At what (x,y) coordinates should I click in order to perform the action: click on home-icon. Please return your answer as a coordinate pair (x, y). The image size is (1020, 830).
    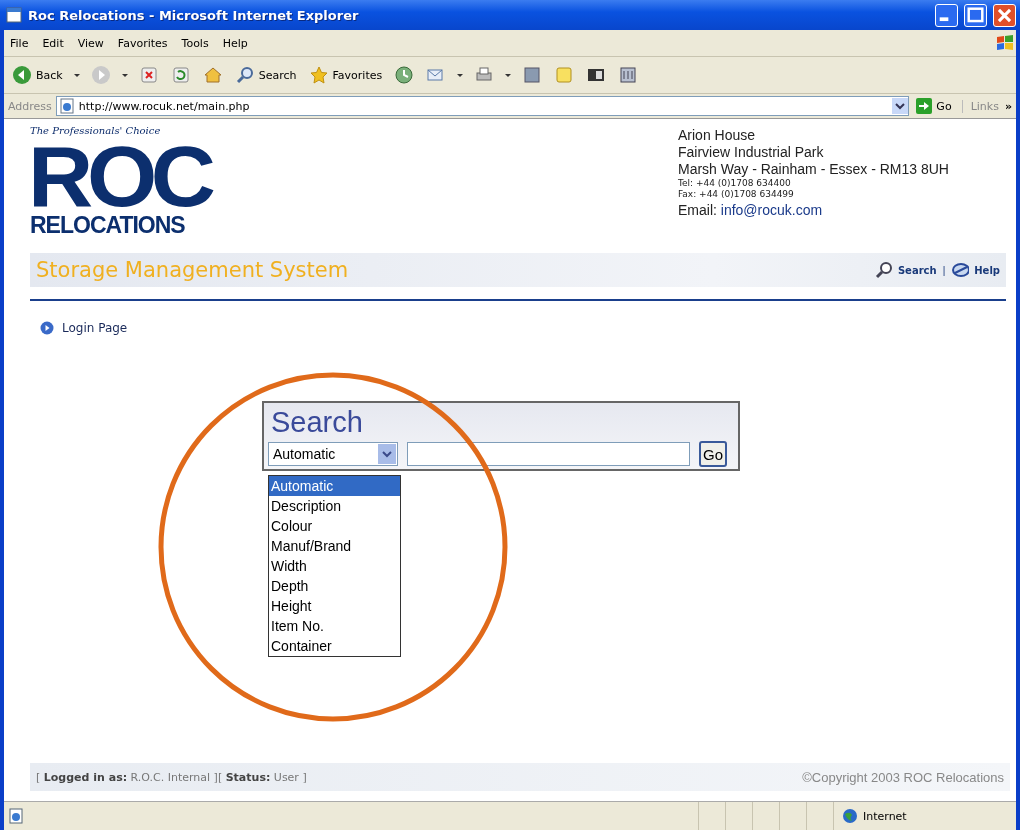
    Looking at the image, I should click on (212, 75).